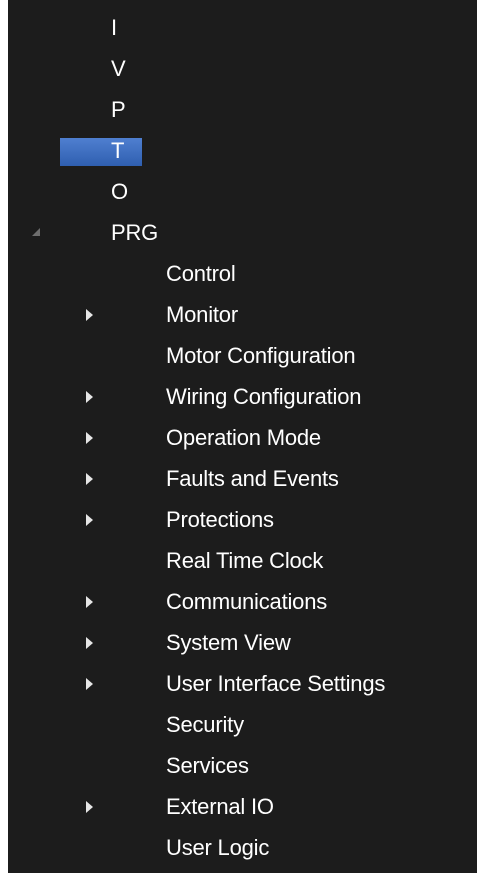  I want to click on selection-highlight, so click(101, 152).